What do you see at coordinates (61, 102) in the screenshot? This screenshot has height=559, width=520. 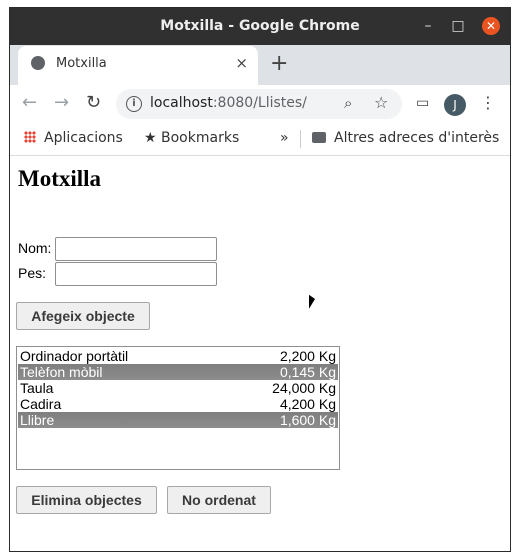 I see `forward-icon: →` at bounding box center [61, 102].